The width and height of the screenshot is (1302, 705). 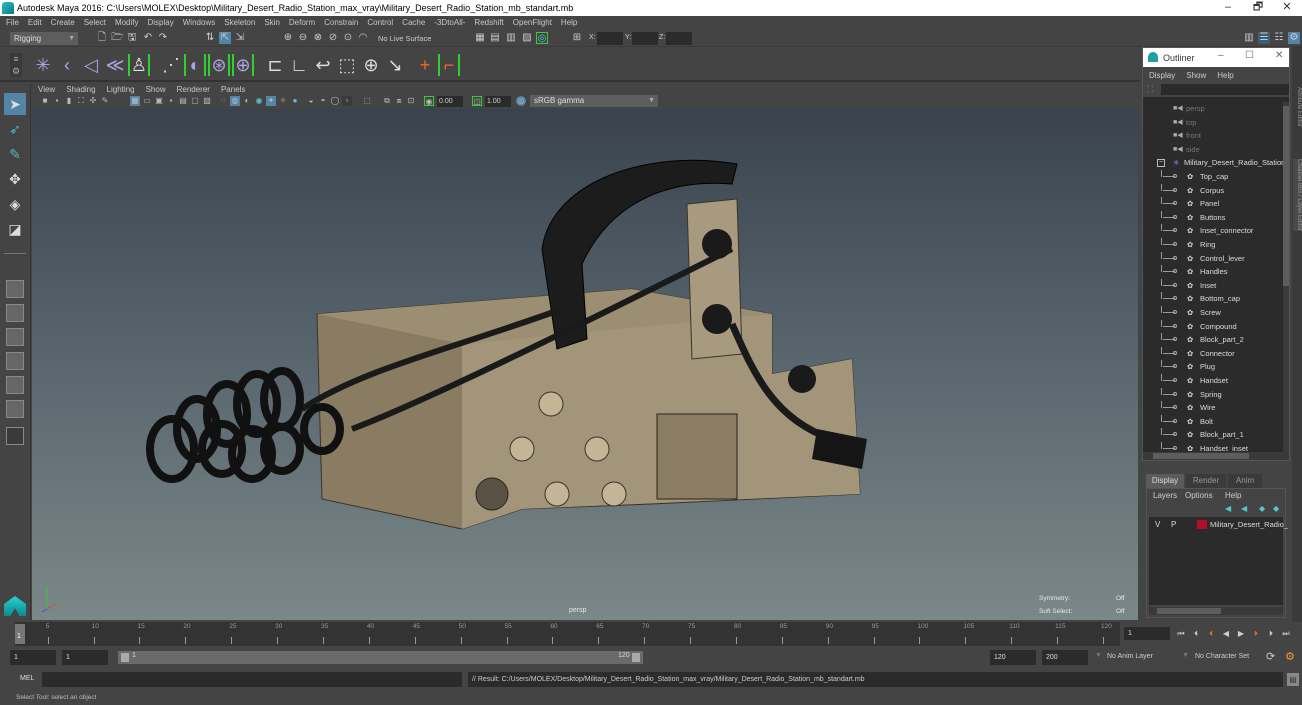 I want to click on motion-blur-icon: ◒, so click(x=311, y=101).